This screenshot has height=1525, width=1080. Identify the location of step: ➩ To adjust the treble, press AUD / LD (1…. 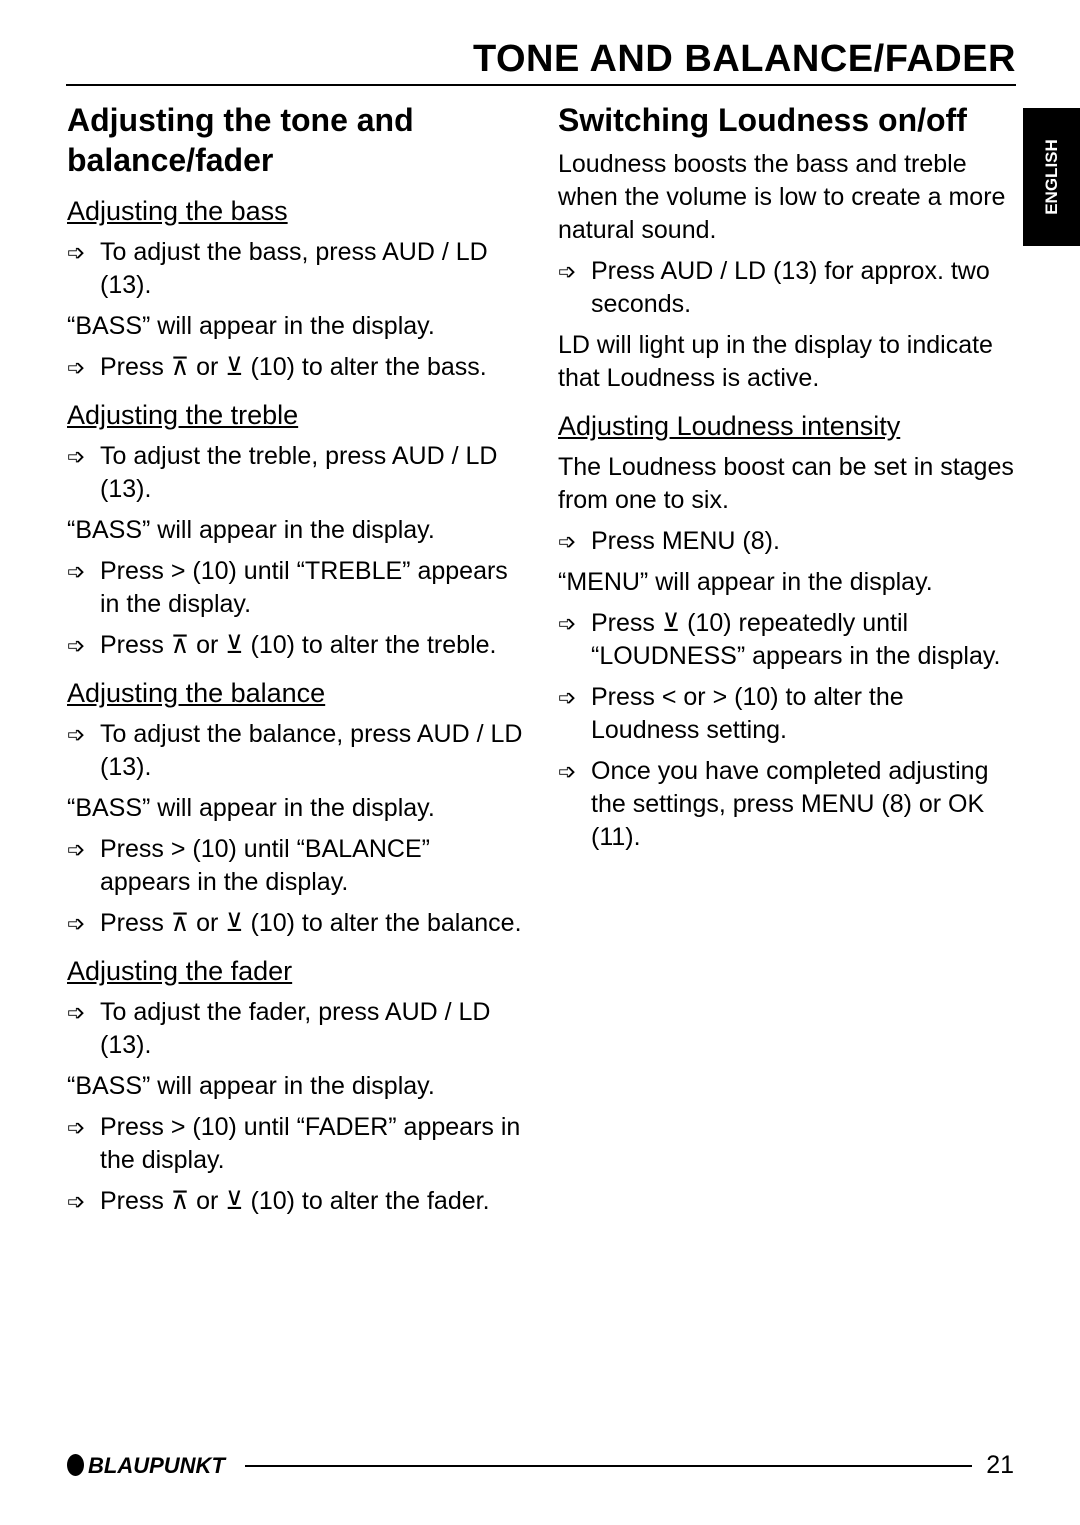
(282, 472).